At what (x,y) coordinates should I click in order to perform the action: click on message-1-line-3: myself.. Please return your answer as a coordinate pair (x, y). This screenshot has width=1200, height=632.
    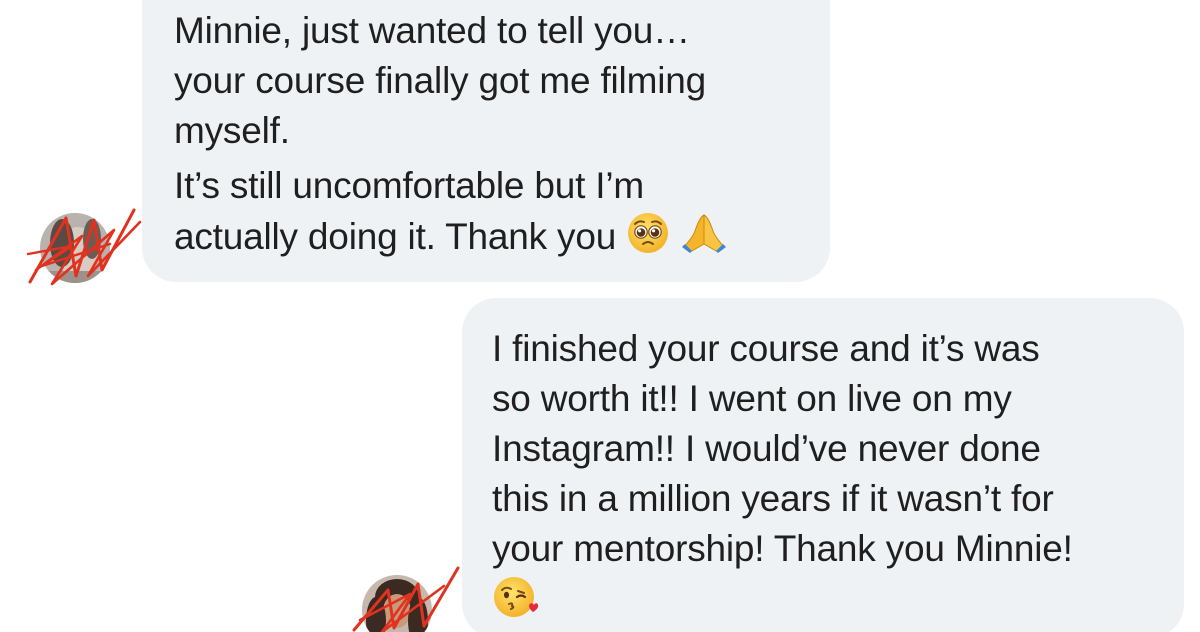
    Looking at the image, I should click on (232, 130).